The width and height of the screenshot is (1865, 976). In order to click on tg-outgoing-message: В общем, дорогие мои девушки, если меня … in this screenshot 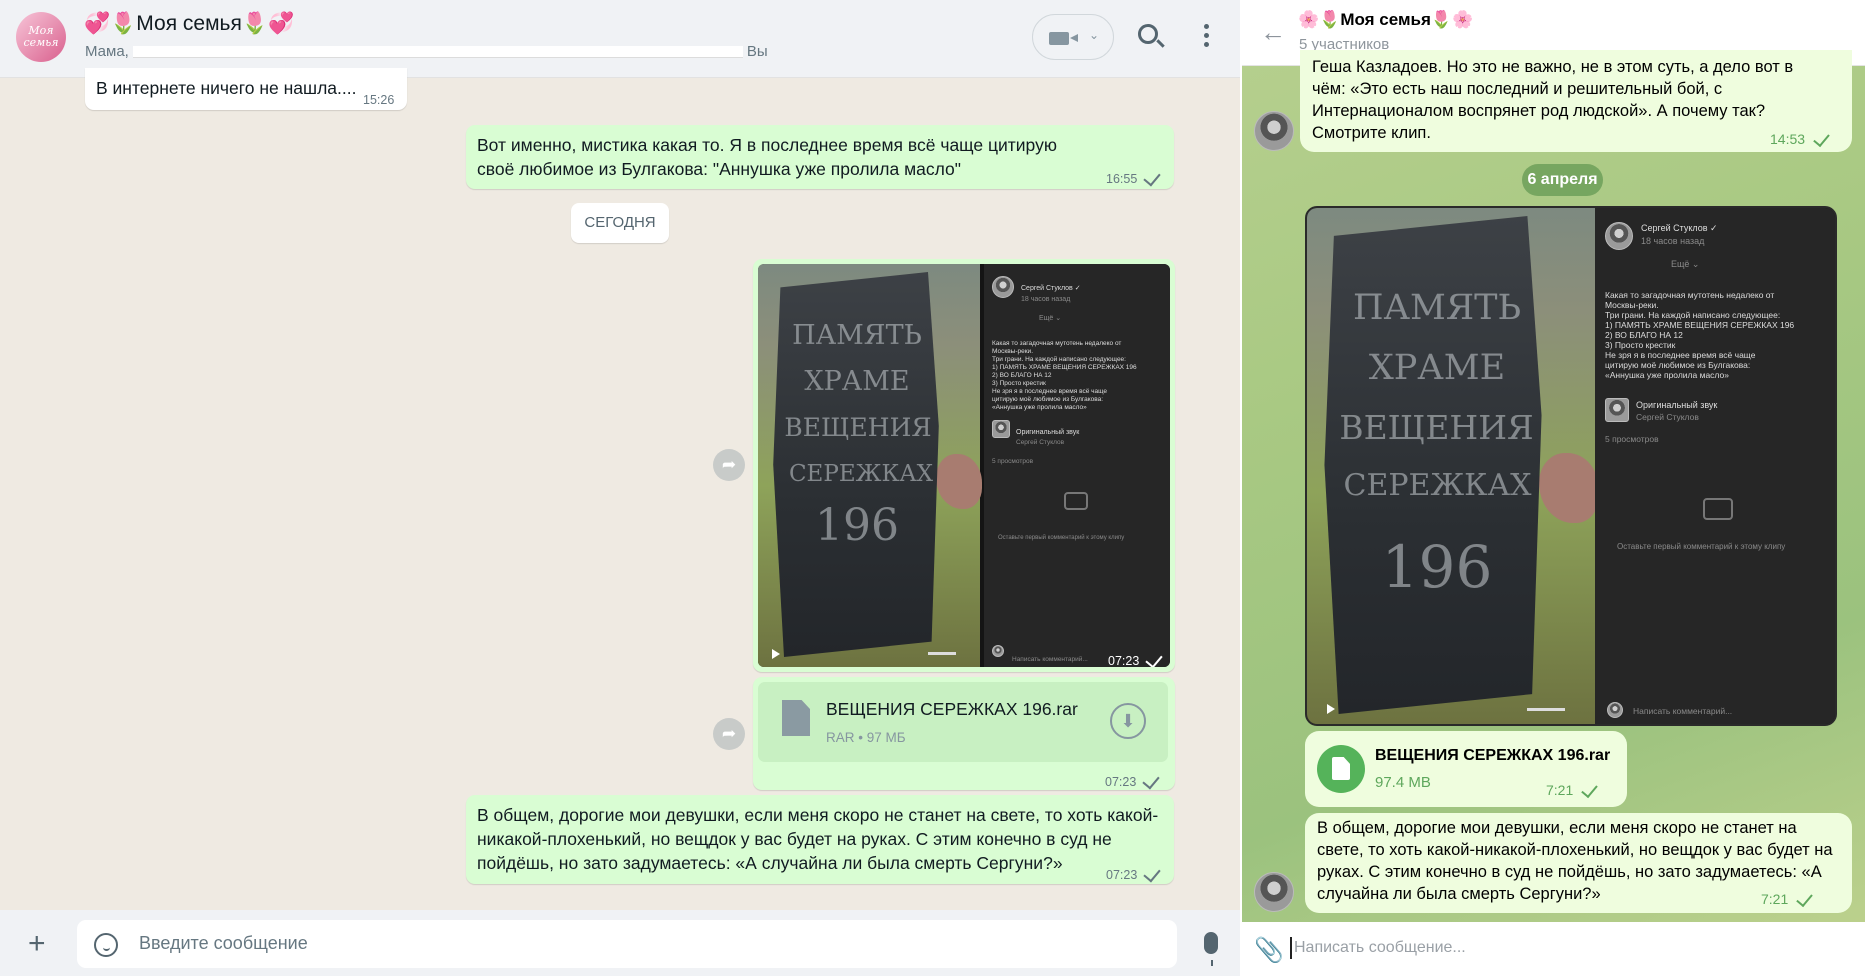, I will do `click(1578, 863)`.